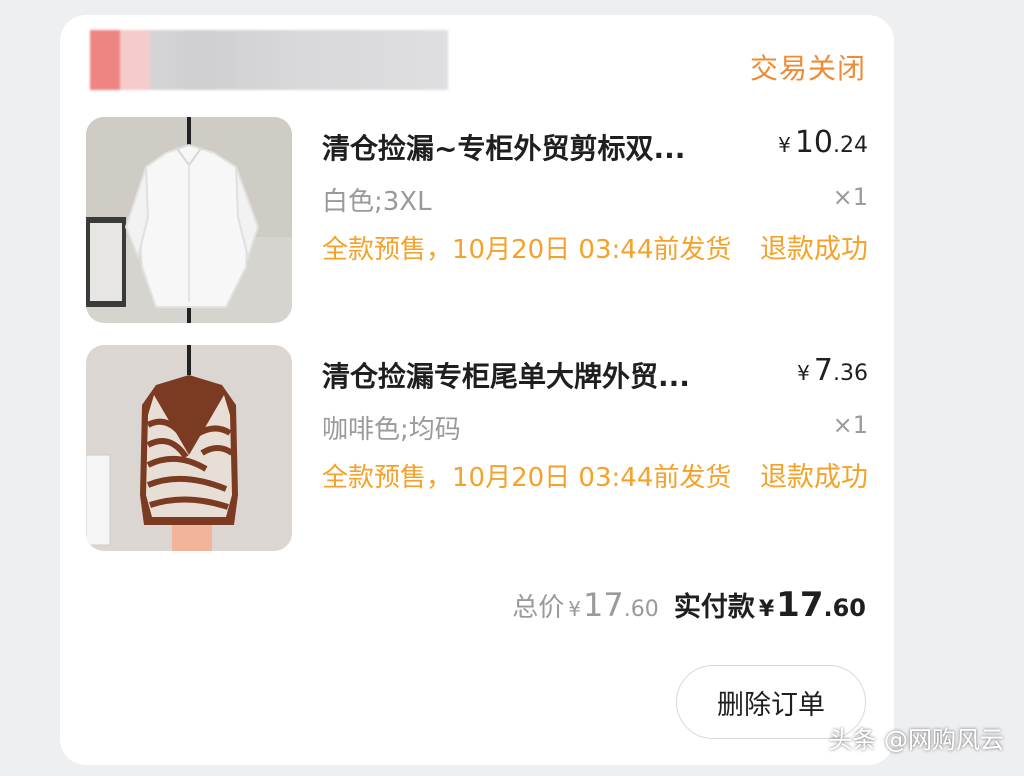 This screenshot has height=776, width=1024. Describe the element at coordinates (269, 60) in the screenshot. I see `shop-name-blurred` at that location.